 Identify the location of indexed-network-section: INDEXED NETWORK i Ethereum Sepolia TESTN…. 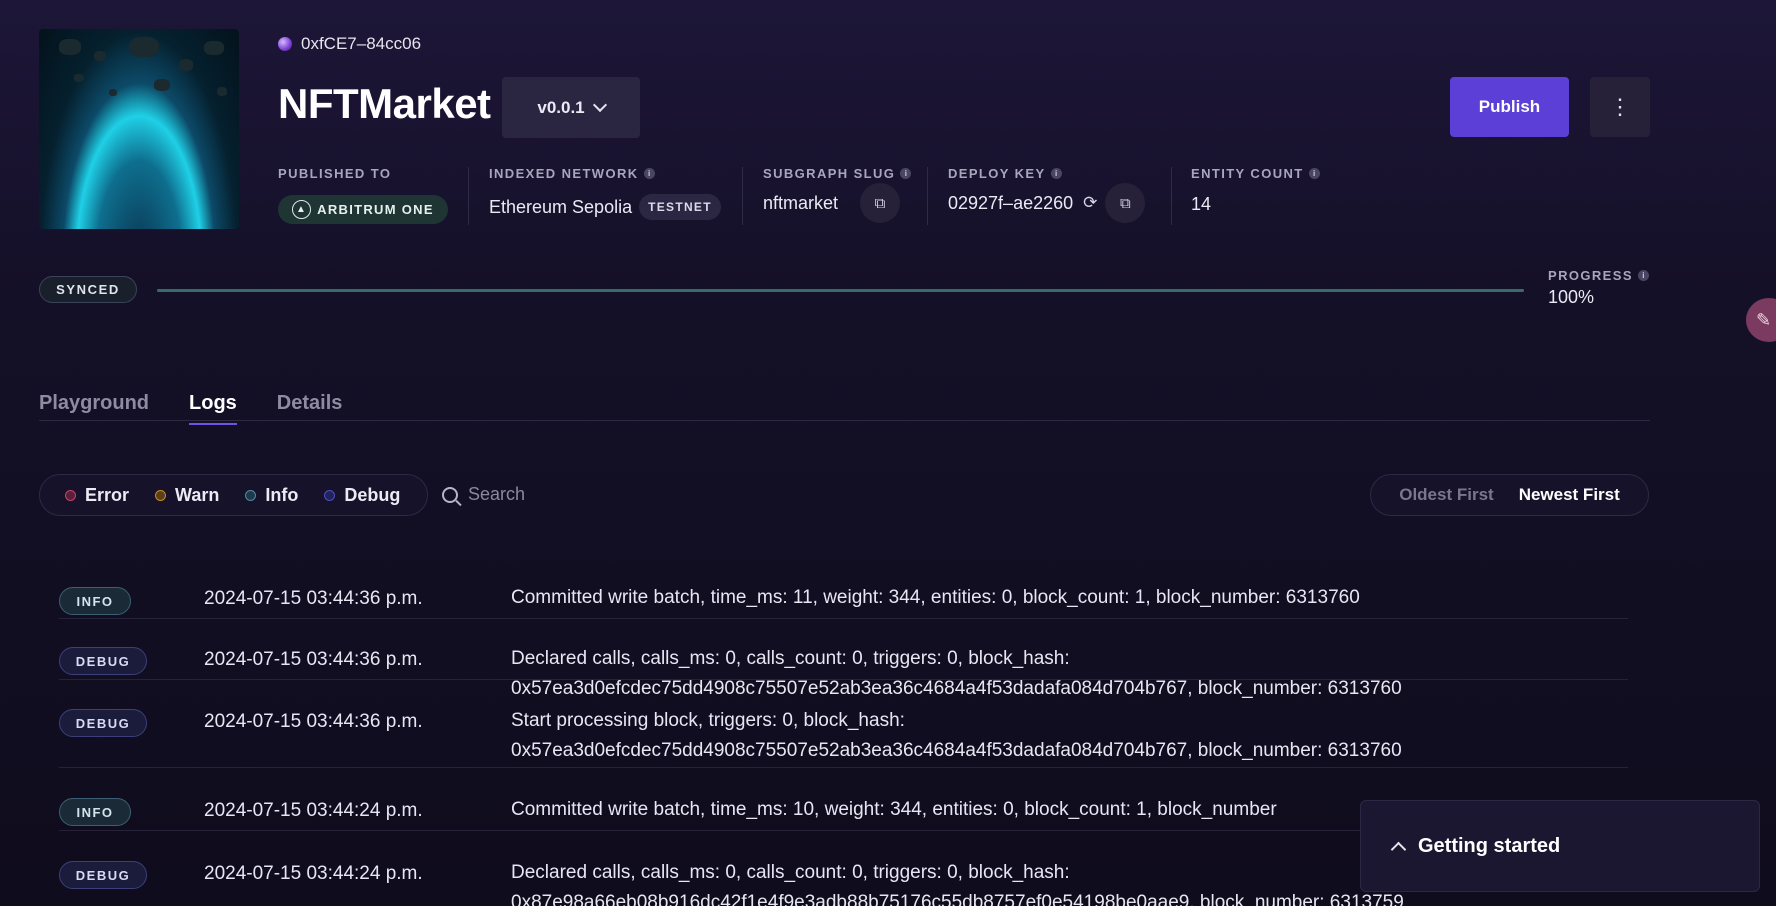
(605, 193).